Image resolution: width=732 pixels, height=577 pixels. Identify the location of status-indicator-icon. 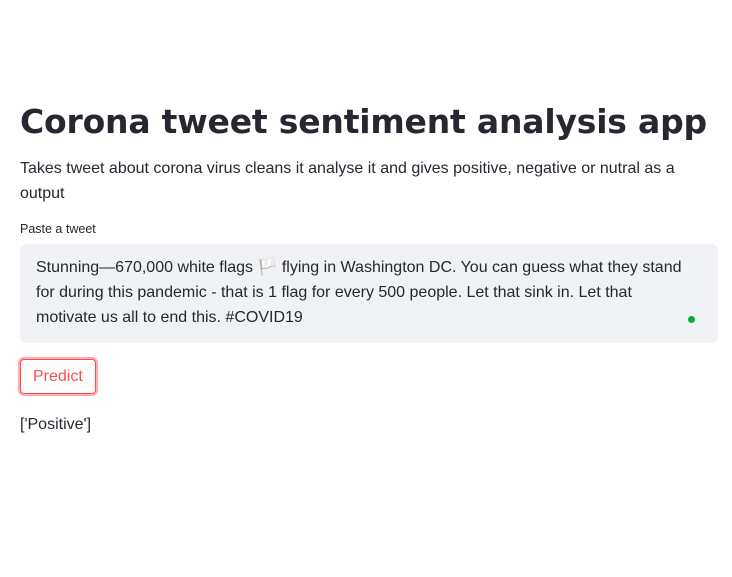
(691, 319).